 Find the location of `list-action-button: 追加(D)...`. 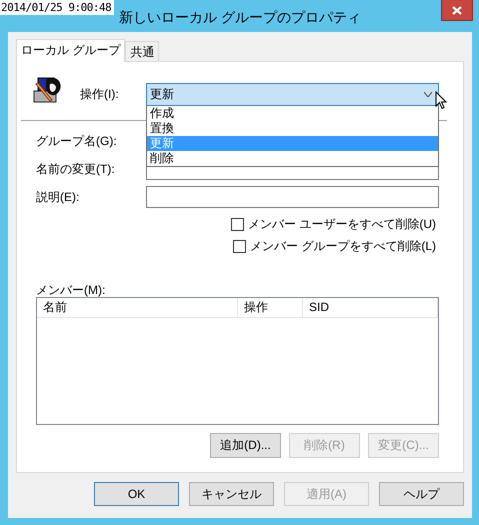

list-action-button: 追加(D)... is located at coordinates (245, 445).